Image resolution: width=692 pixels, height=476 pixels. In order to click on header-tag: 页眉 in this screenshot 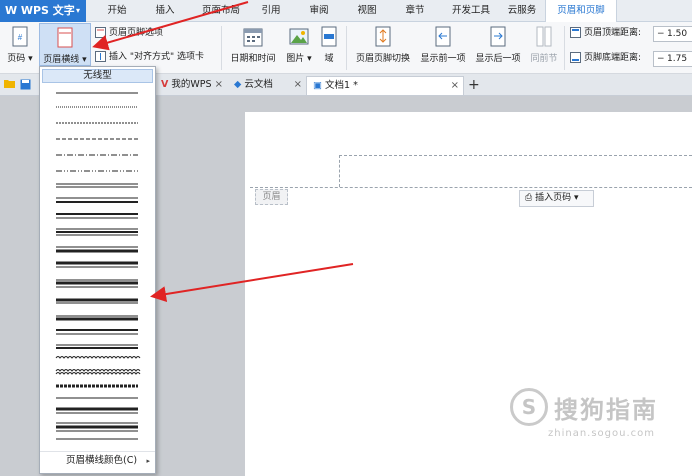, I will do `click(271, 197)`.